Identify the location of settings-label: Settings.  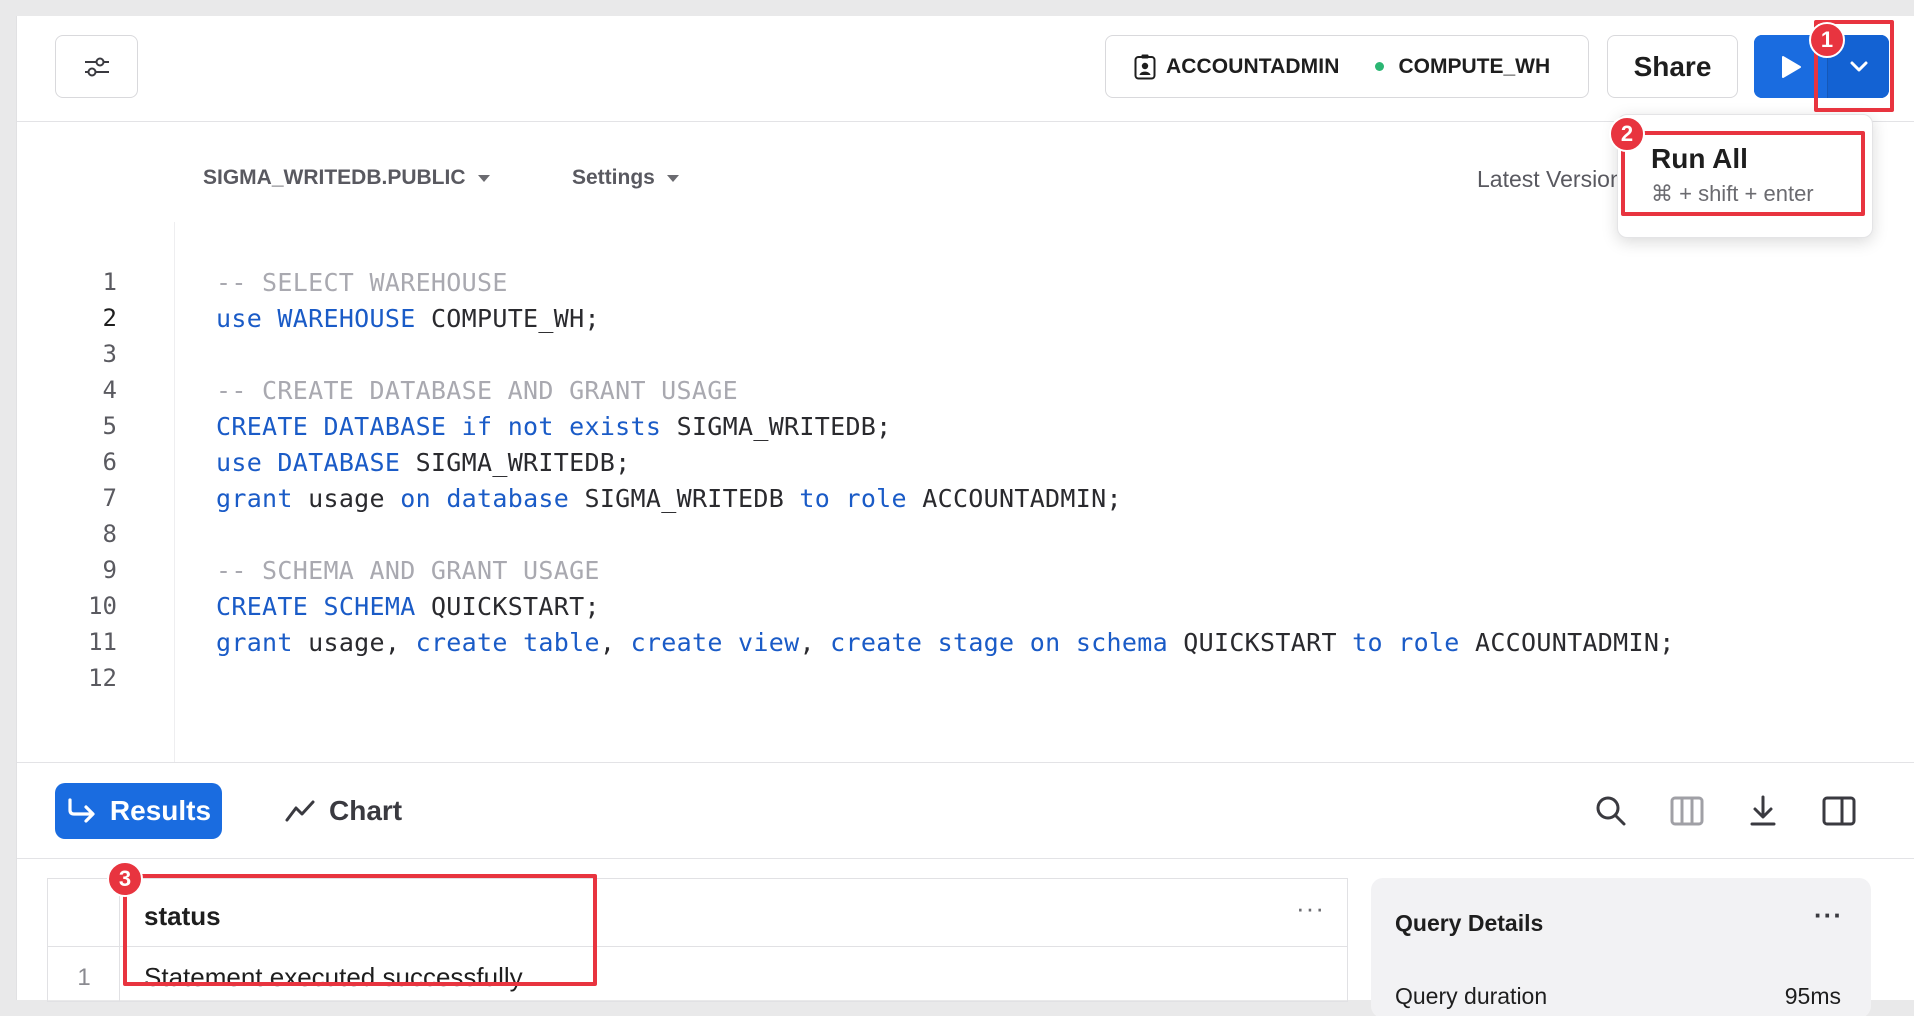
(613, 177).